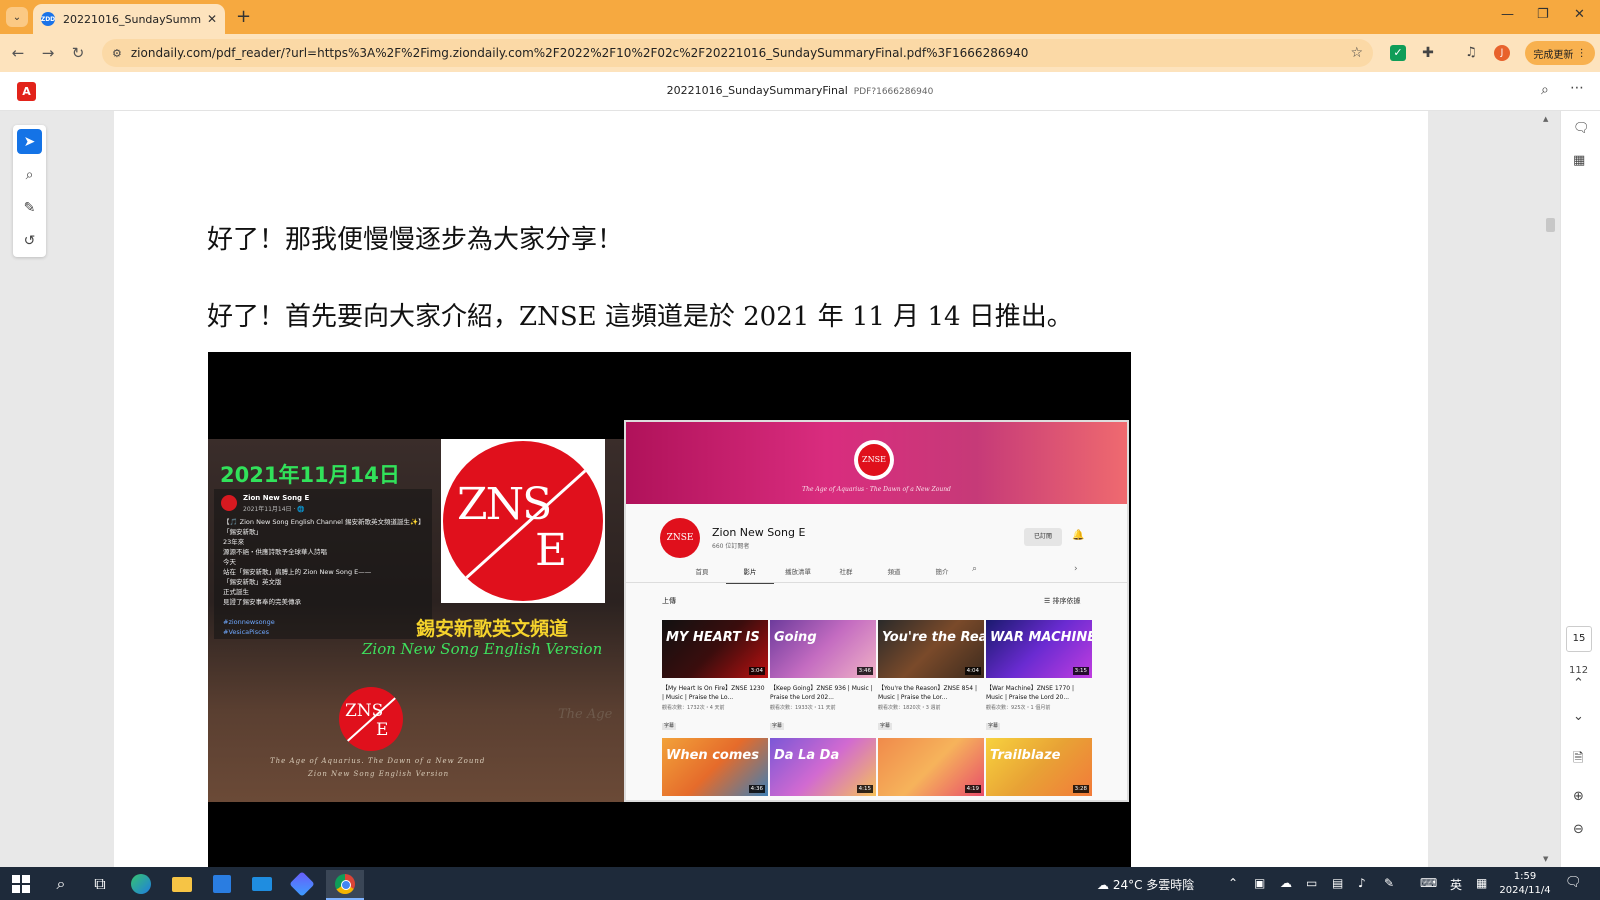 This screenshot has width=1600, height=900. Describe the element at coordinates (1286, 883) in the screenshot. I see `onedrive-cloud-icon: ☁` at that location.